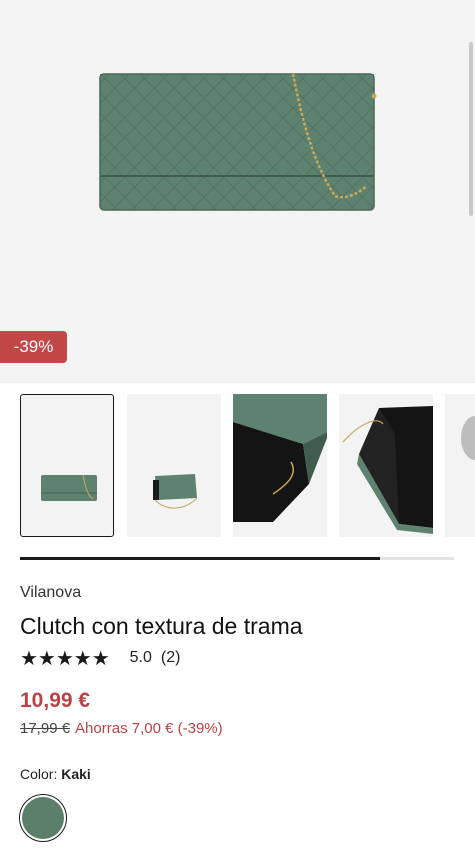 This screenshot has width=475, height=865. What do you see at coordinates (386, 465) in the screenshot?
I see `thumbnail-4-open` at bounding box center [386, 465].